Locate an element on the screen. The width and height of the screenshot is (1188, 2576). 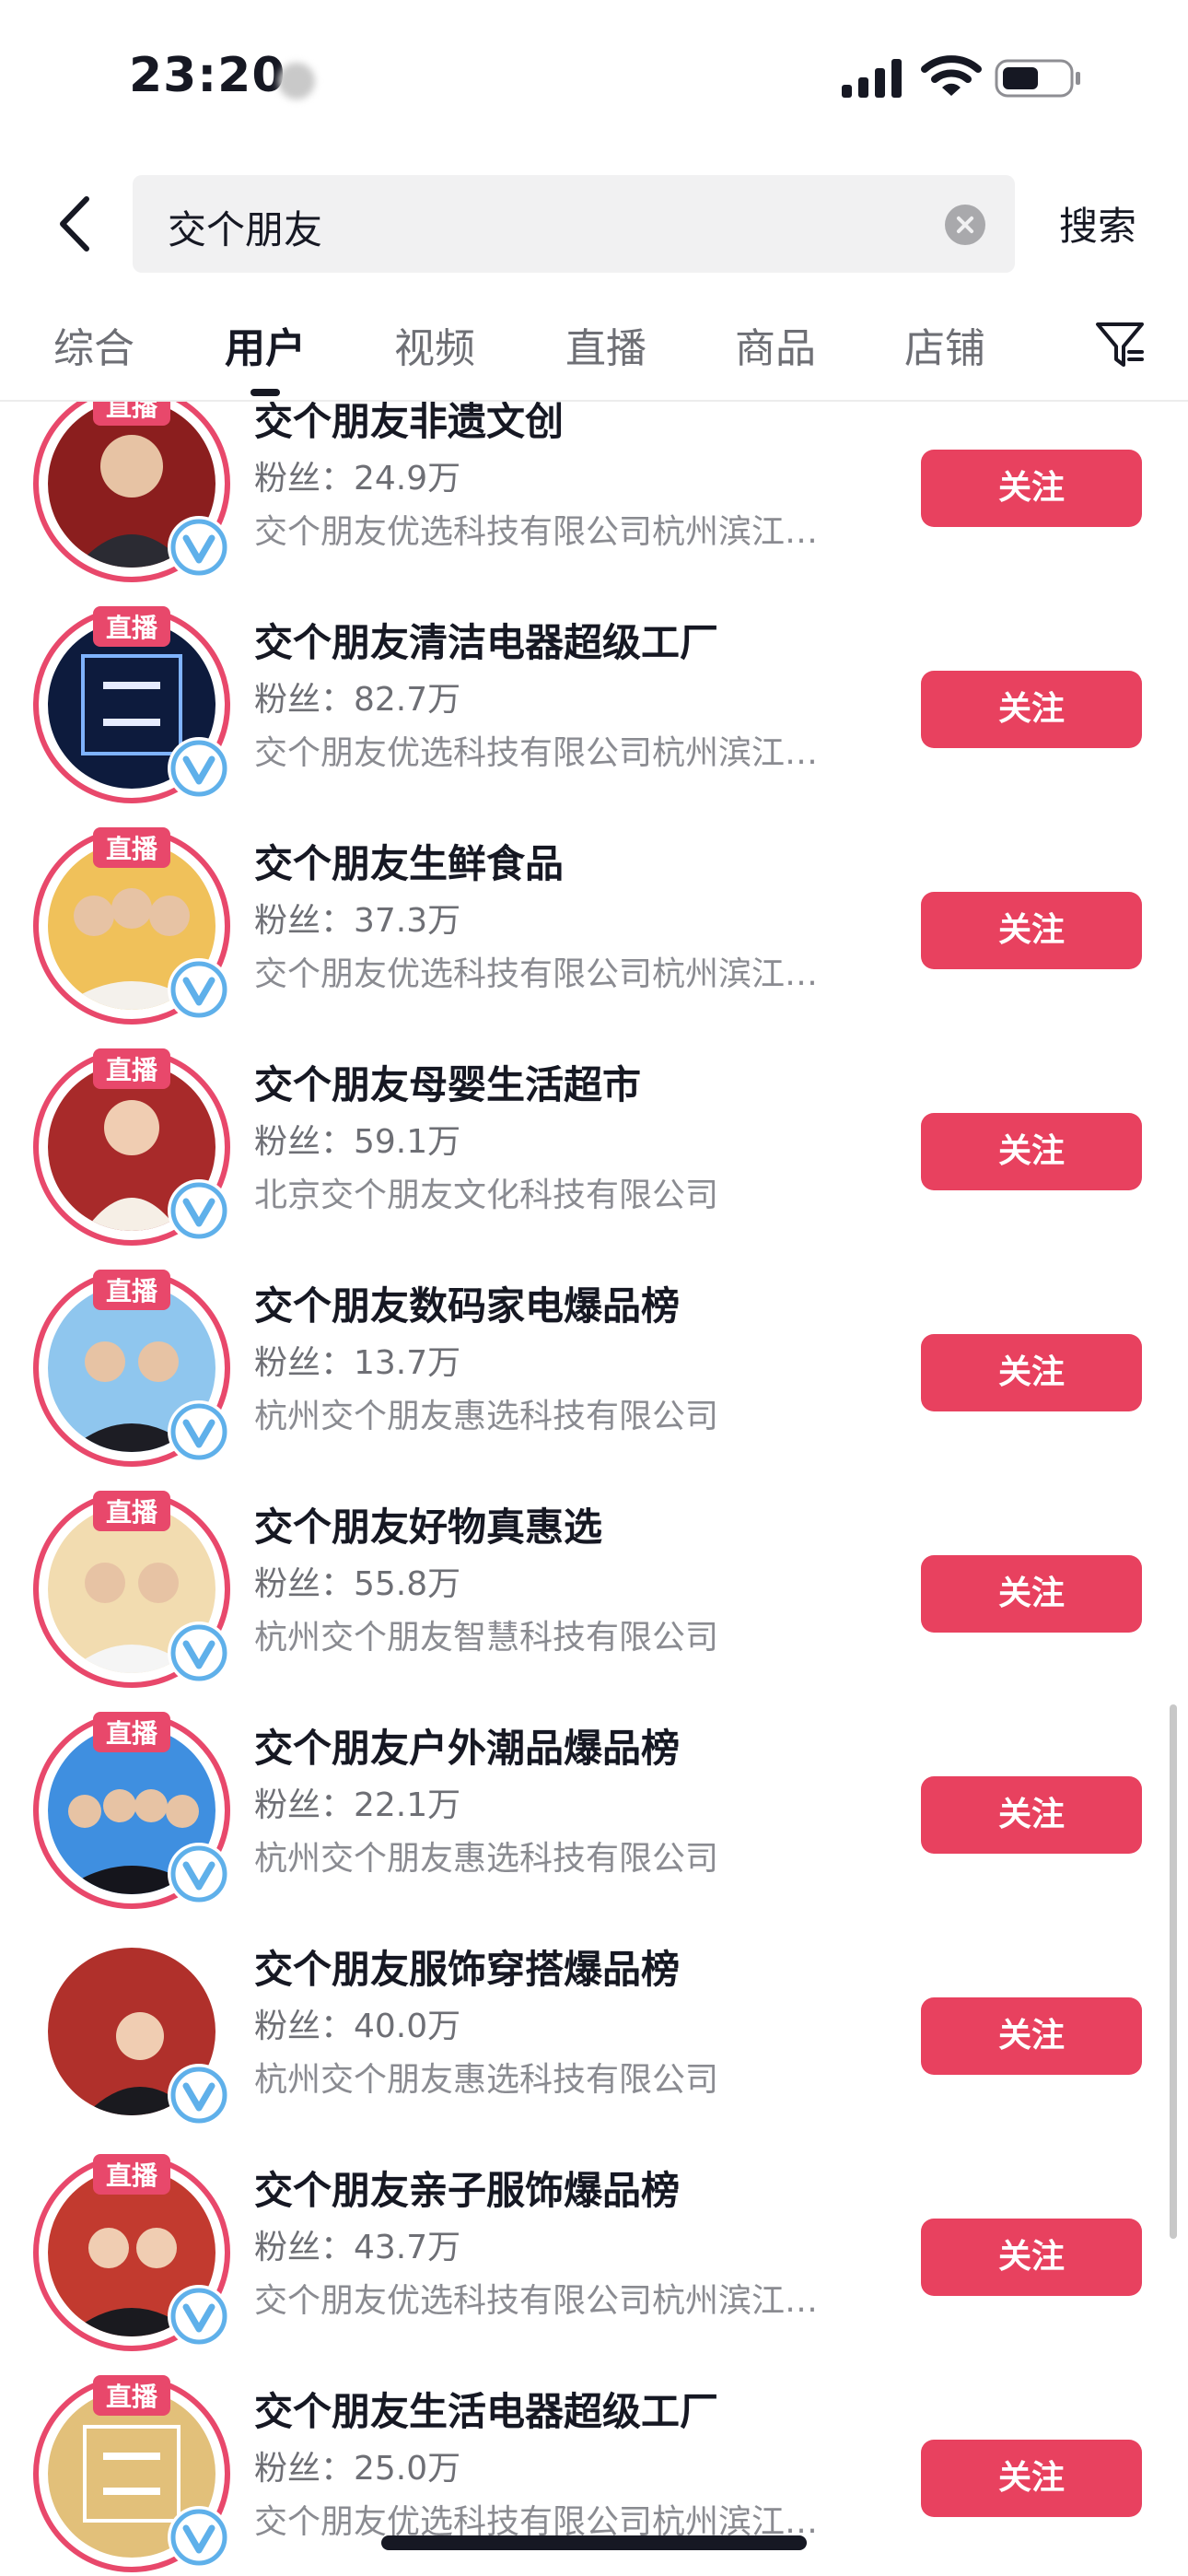
user-name: 交个朋友户外潮品爆品榜 is located at coordinates (467, 1745).